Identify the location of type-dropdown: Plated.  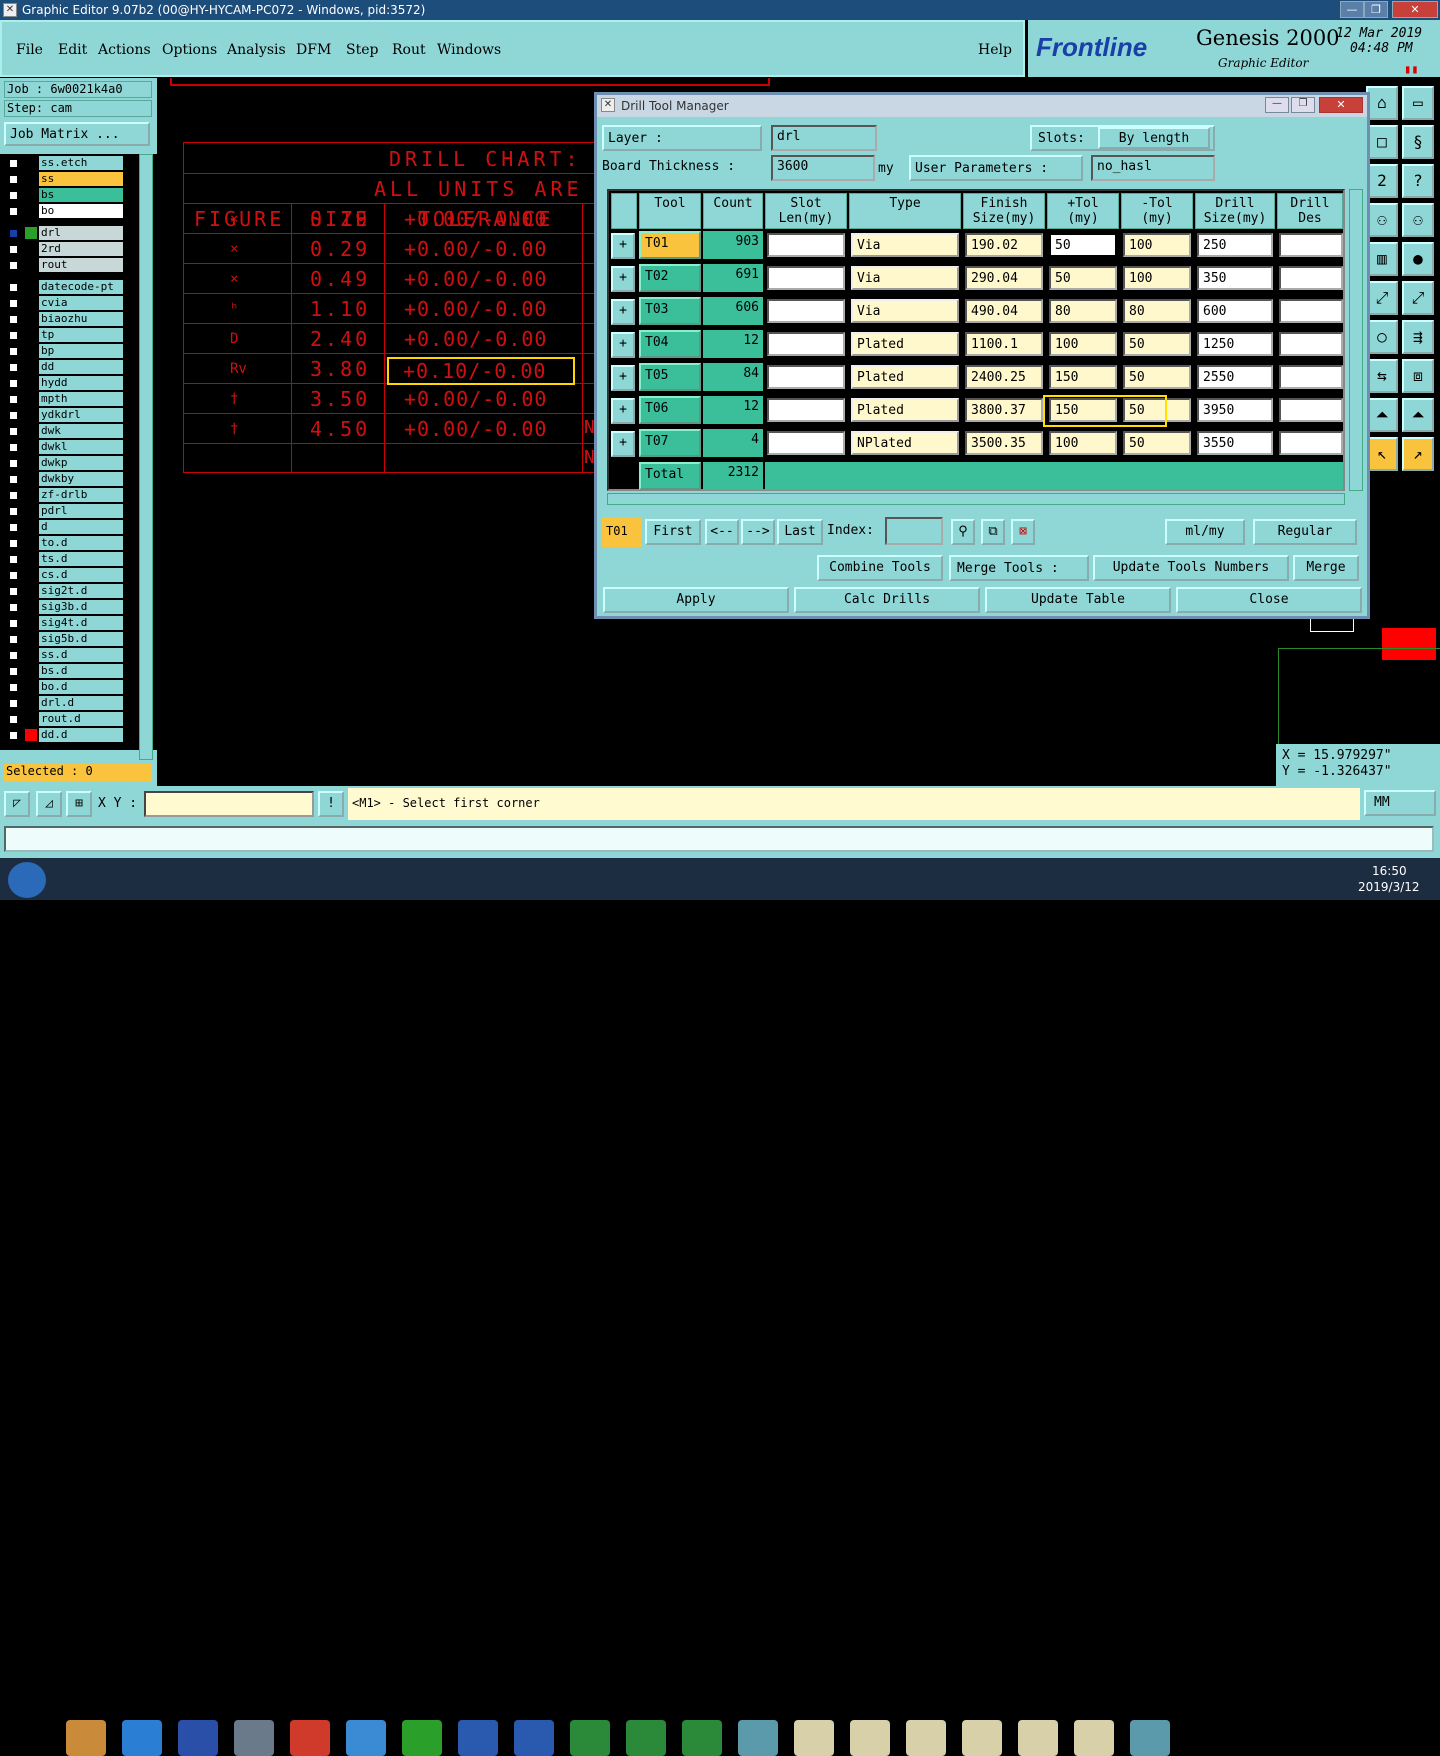
(905, 344).